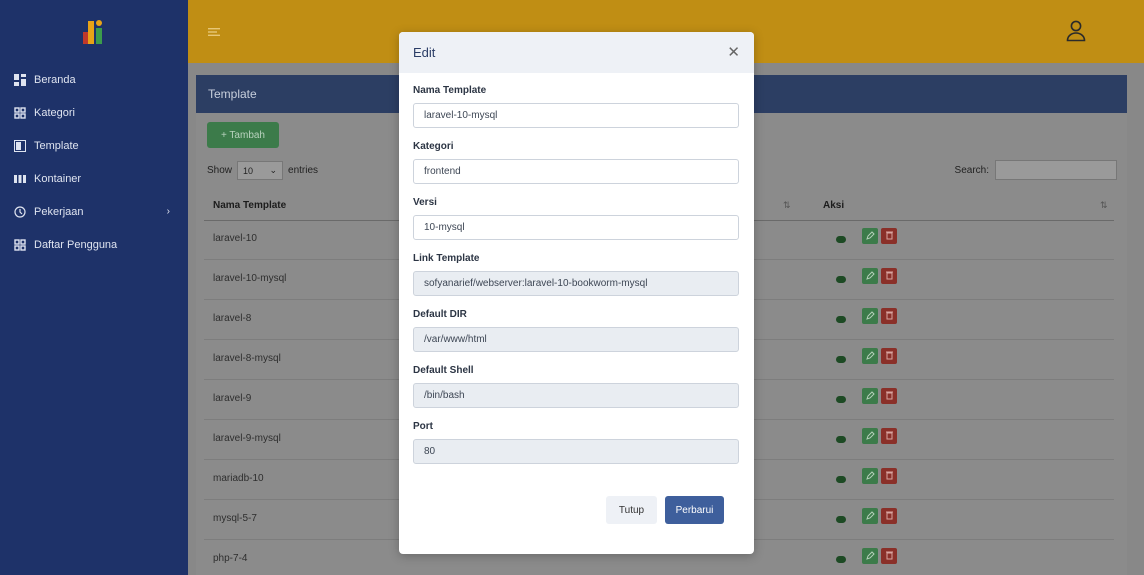 Image resolution: width=1144 pixels, height=575 pixels. What do you see at coordinates (20, 80) in the screenshot?
I see `dashboard-icon` at bounding box center [20, 80].